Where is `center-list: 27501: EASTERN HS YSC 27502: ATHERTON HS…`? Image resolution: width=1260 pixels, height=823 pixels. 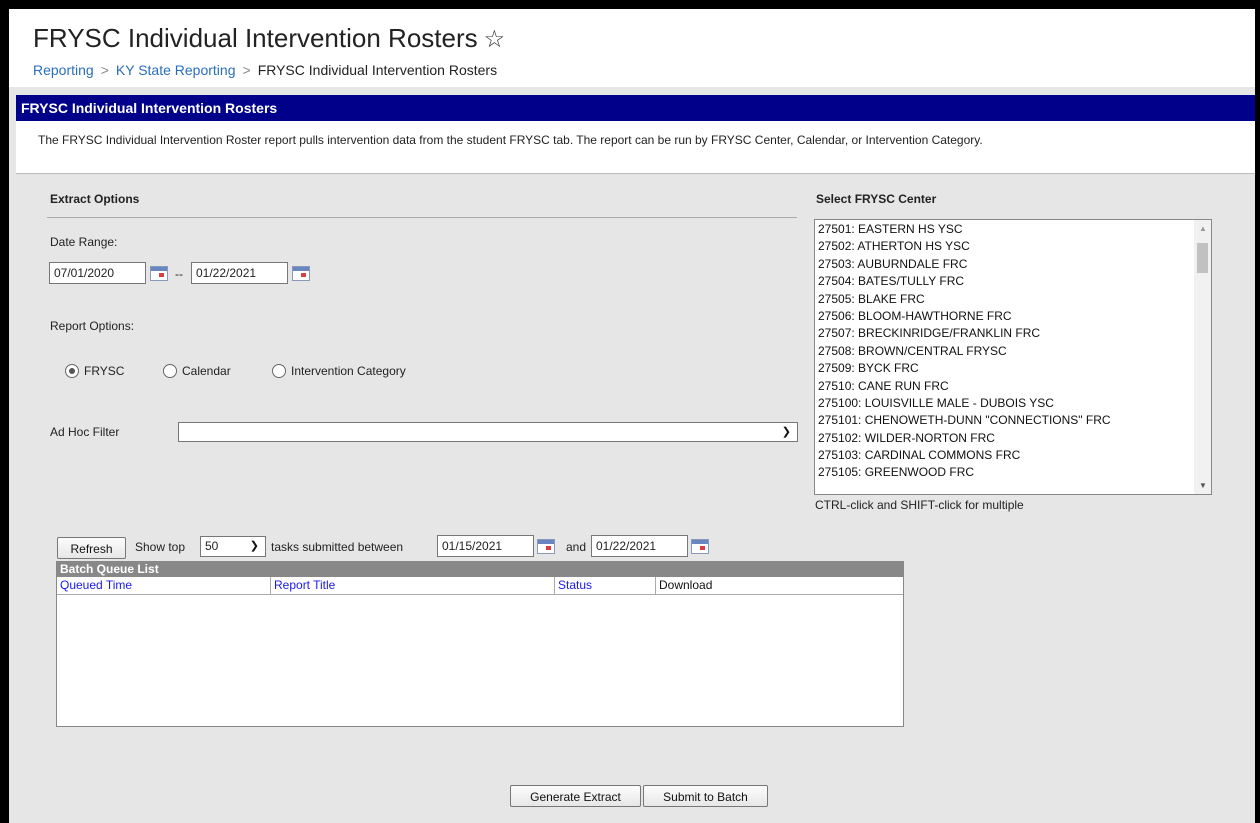 center-list: 27501: EASTERN HS YSC 27502: ATHERTON HS… is located at coordinates (964, 351).